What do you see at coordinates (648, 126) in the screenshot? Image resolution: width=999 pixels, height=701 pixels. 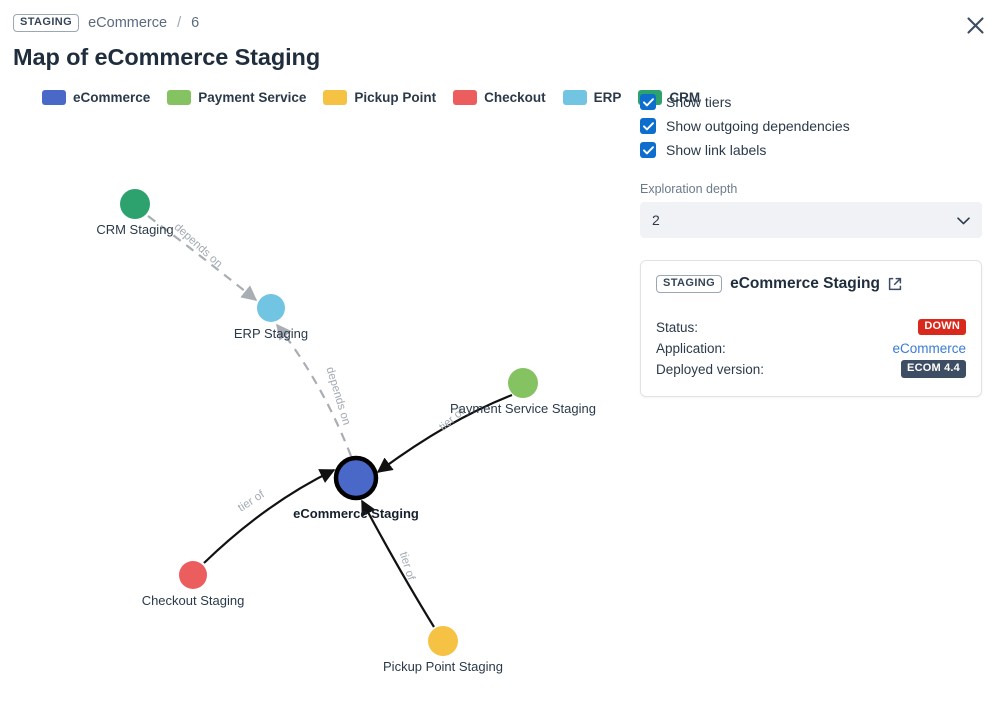 I see `checkbox-show-outgoing-dependencies` at bounding box center [648, 126].